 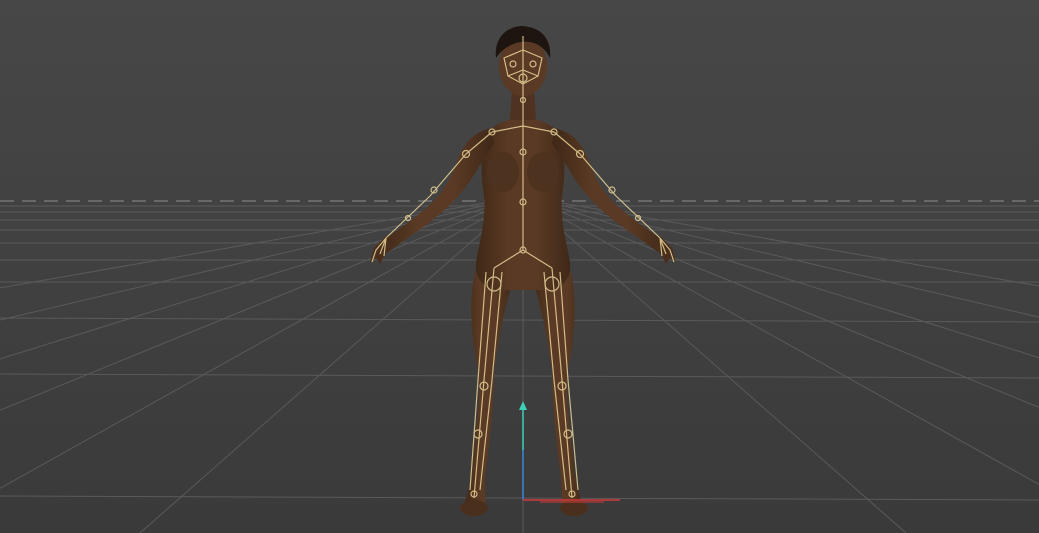 What do you see at coordinates (474, 508) in the screenshot?
I see `left-foot` at bounding box center [474, 508].